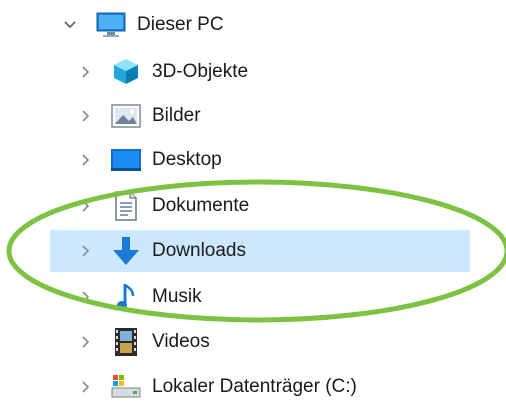 The image size is (506, 408). What do you see at coordinates (253, 160) in the screenshot?
I see `tree-item-desktop: Desktop` at bounding box center [253, 160].